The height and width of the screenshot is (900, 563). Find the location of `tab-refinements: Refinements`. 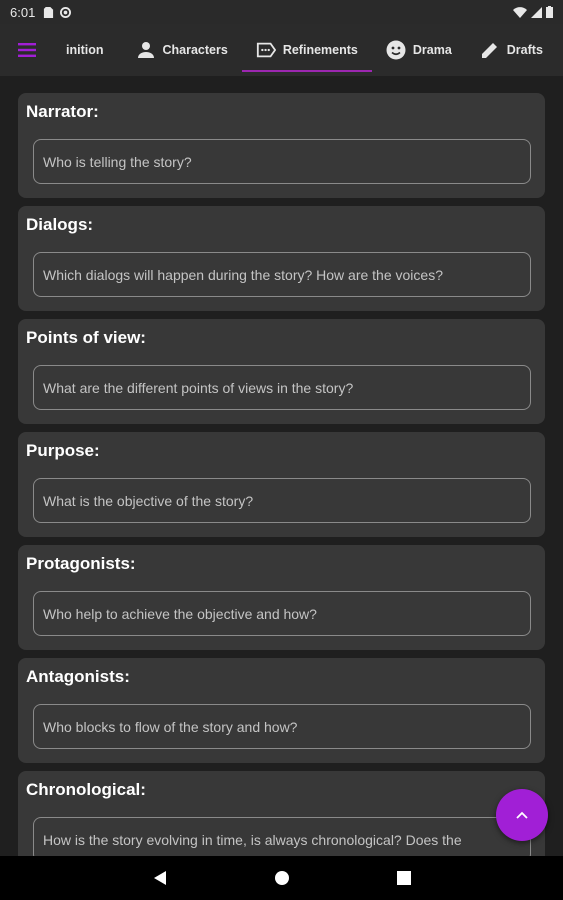

tab-refinements: Refinements is located at coordinates (306, 50).